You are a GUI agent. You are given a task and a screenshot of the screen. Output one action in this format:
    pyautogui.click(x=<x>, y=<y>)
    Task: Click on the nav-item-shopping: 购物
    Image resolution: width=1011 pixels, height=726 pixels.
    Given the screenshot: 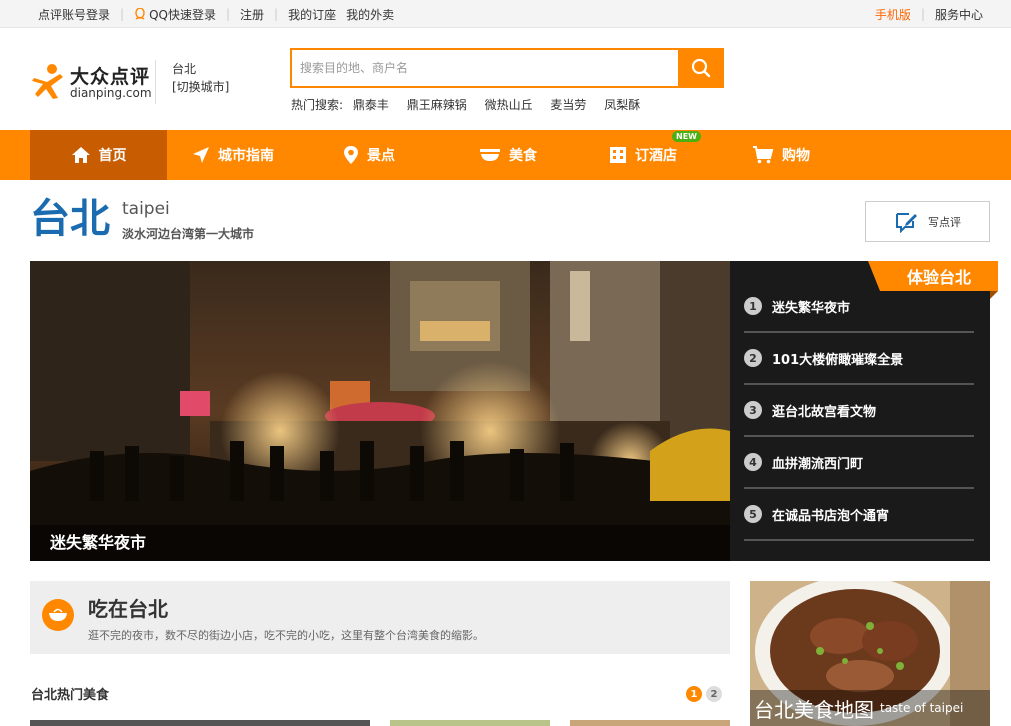 What is the action you would take?
    pyautogui.click(x=781, y=155)
    